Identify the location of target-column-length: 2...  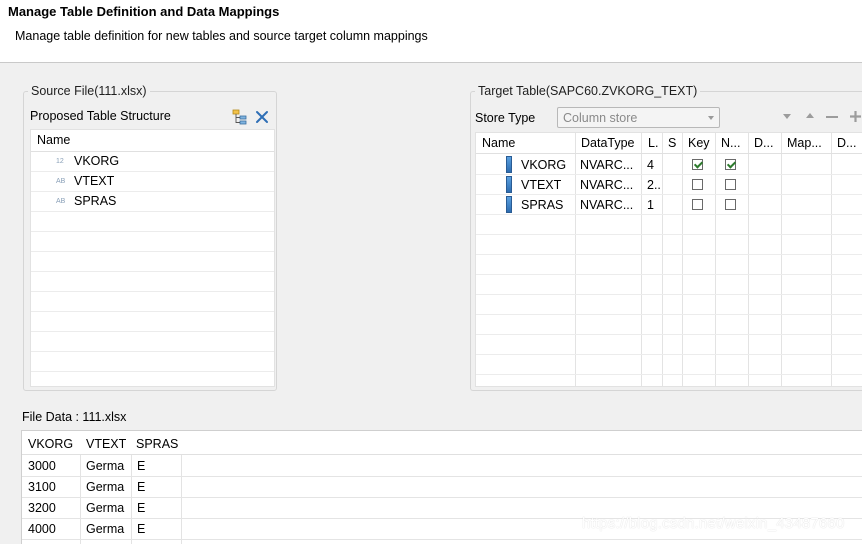
(654, 185).